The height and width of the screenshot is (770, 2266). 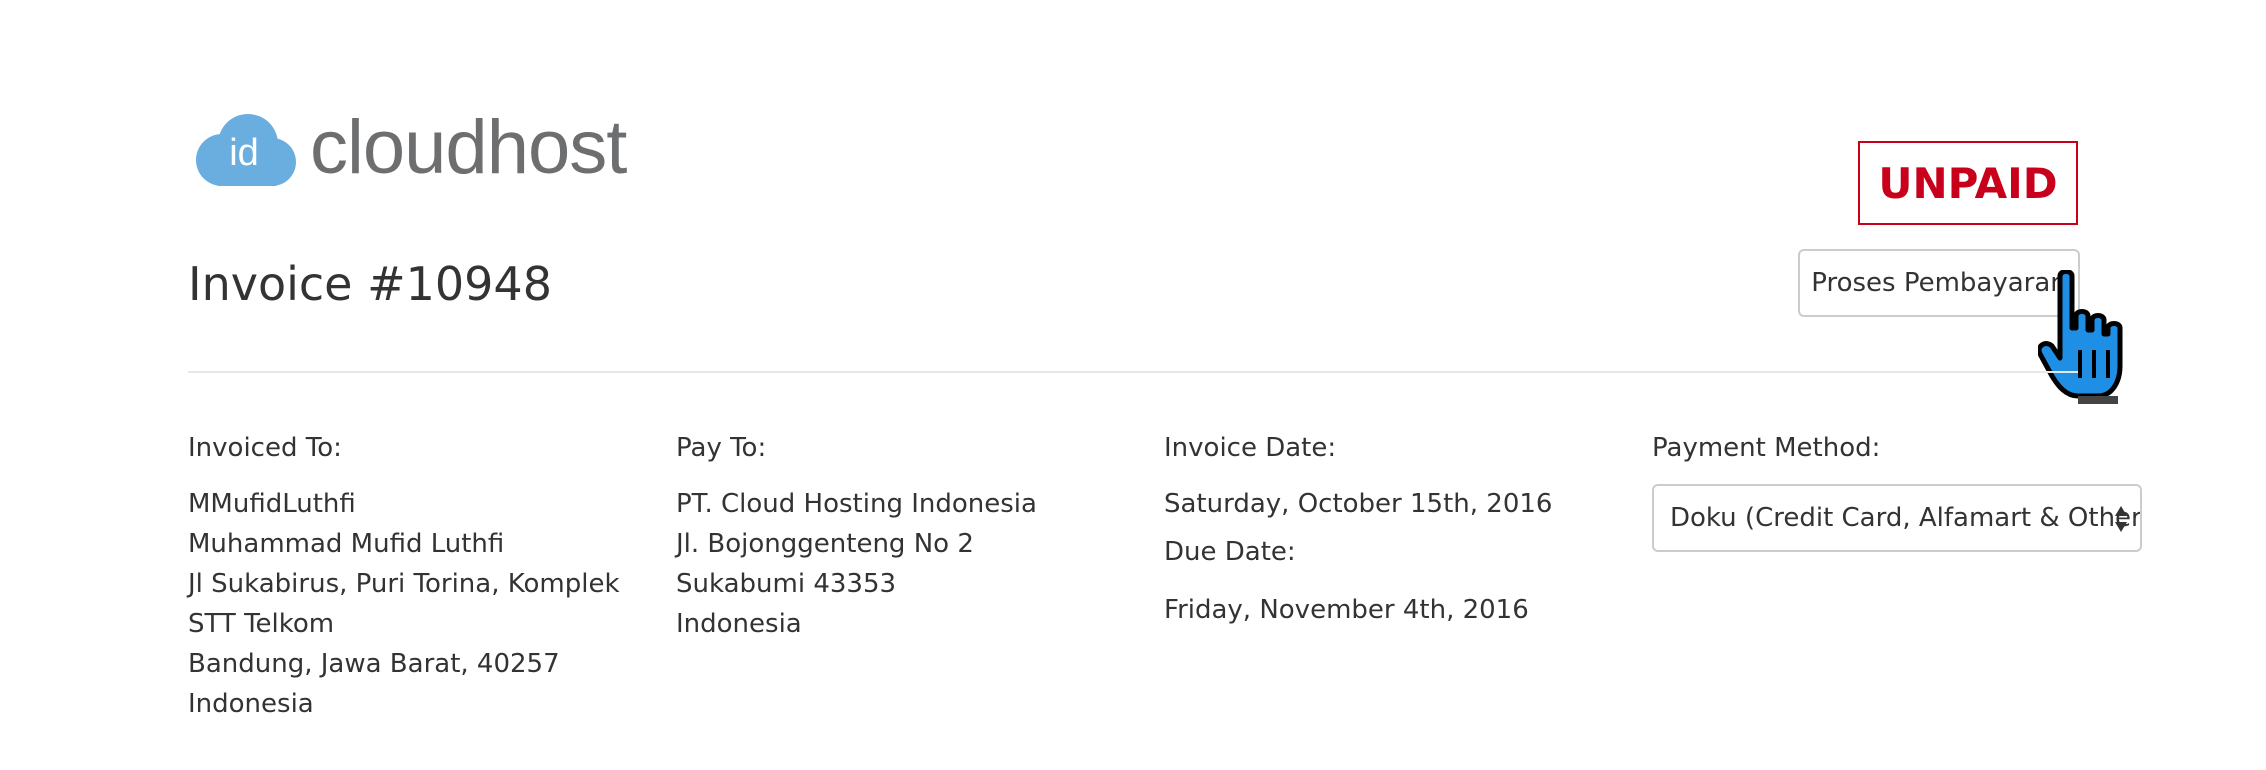 I want to click on invoiced-to-line: STT Telkom, so click(x=261, y=624).